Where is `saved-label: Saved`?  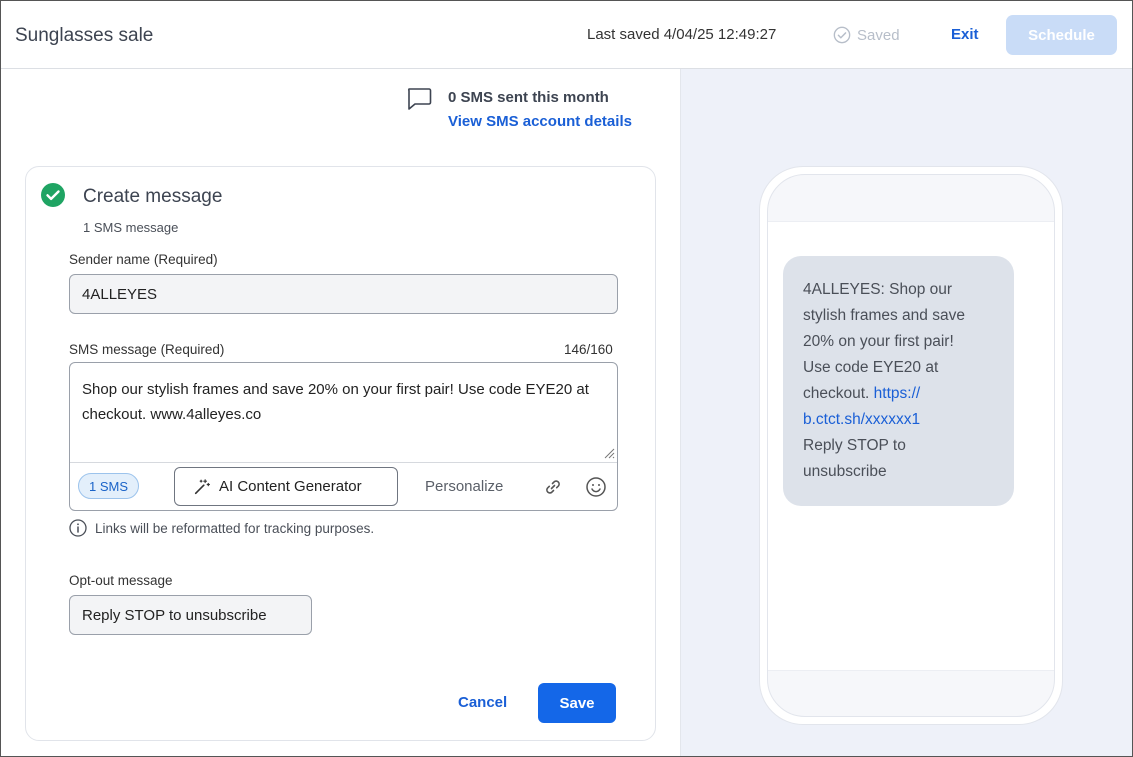
saved-label: Saved is located at coordinates (878, 35).